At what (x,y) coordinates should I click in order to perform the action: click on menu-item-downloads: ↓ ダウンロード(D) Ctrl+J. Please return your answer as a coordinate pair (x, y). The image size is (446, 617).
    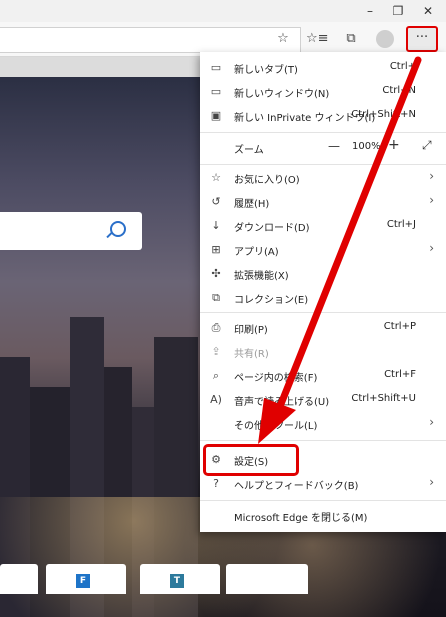
    Looking at the image, I should click on (323, 226).